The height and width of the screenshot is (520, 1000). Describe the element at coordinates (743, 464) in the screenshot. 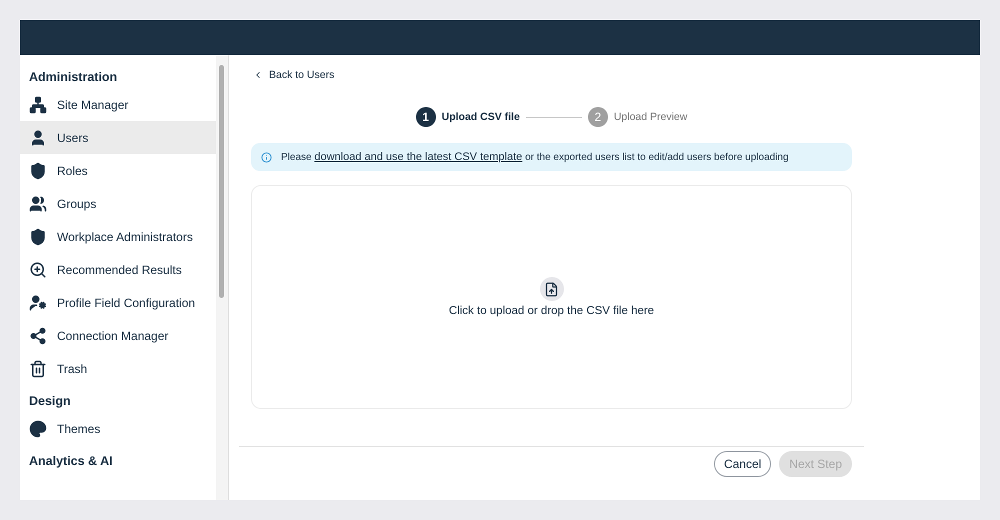

I see `cancel-button: Cancel` at that location.